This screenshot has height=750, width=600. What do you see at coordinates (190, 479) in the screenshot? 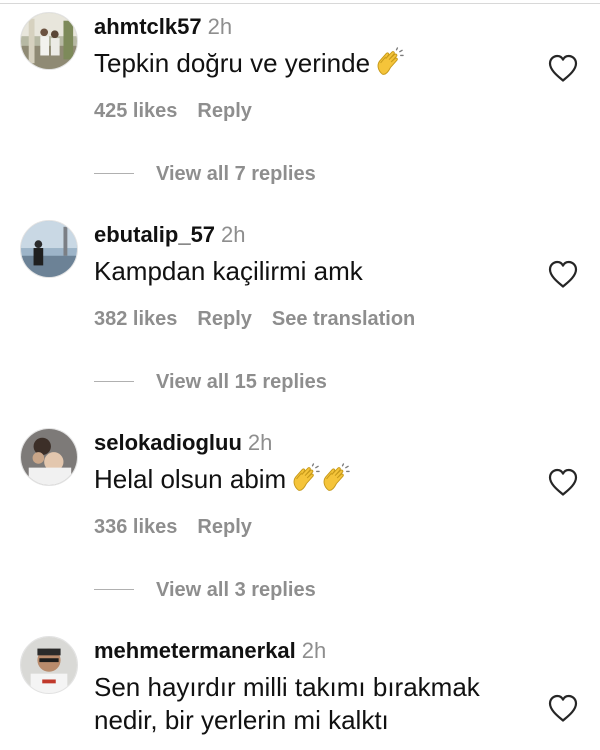
I see `comment-body: Helal olsun abim` at bounding box center [190, 479].